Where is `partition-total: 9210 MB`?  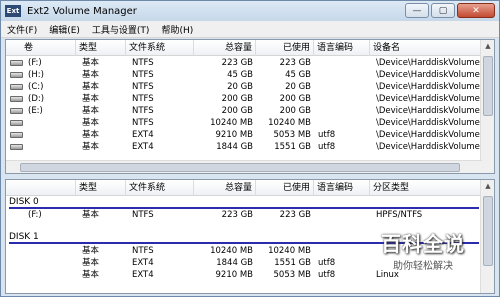 partition-total: 9210 MB is located at coordinates (234, 275).